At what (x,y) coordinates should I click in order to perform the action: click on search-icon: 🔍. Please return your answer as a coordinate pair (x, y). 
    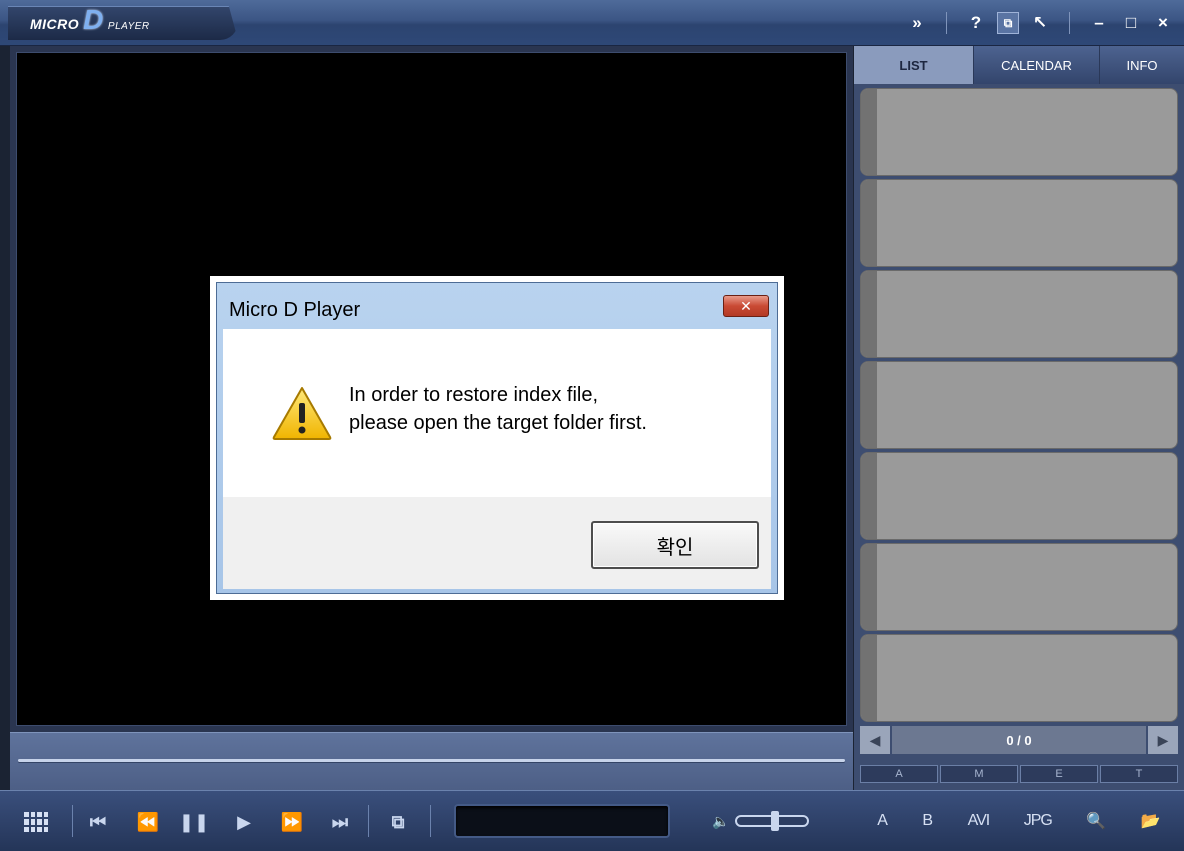
    Looking at the image, I should click on (1096, 821).